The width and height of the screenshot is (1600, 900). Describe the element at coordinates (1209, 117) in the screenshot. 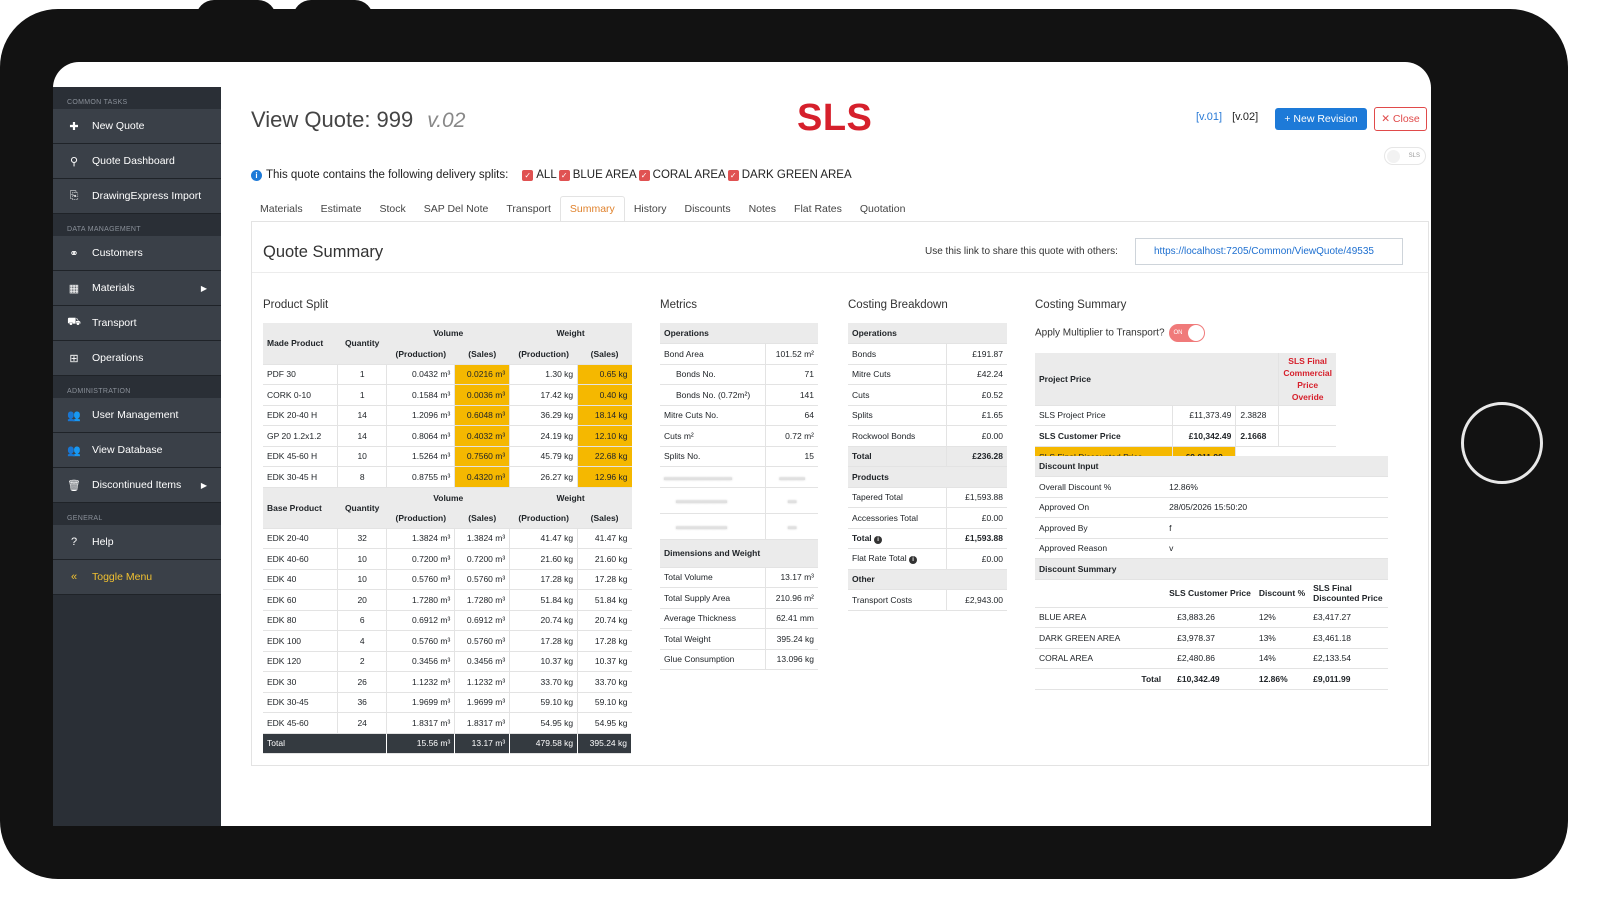

I see `version-link-v01: [v.01]` at that location.